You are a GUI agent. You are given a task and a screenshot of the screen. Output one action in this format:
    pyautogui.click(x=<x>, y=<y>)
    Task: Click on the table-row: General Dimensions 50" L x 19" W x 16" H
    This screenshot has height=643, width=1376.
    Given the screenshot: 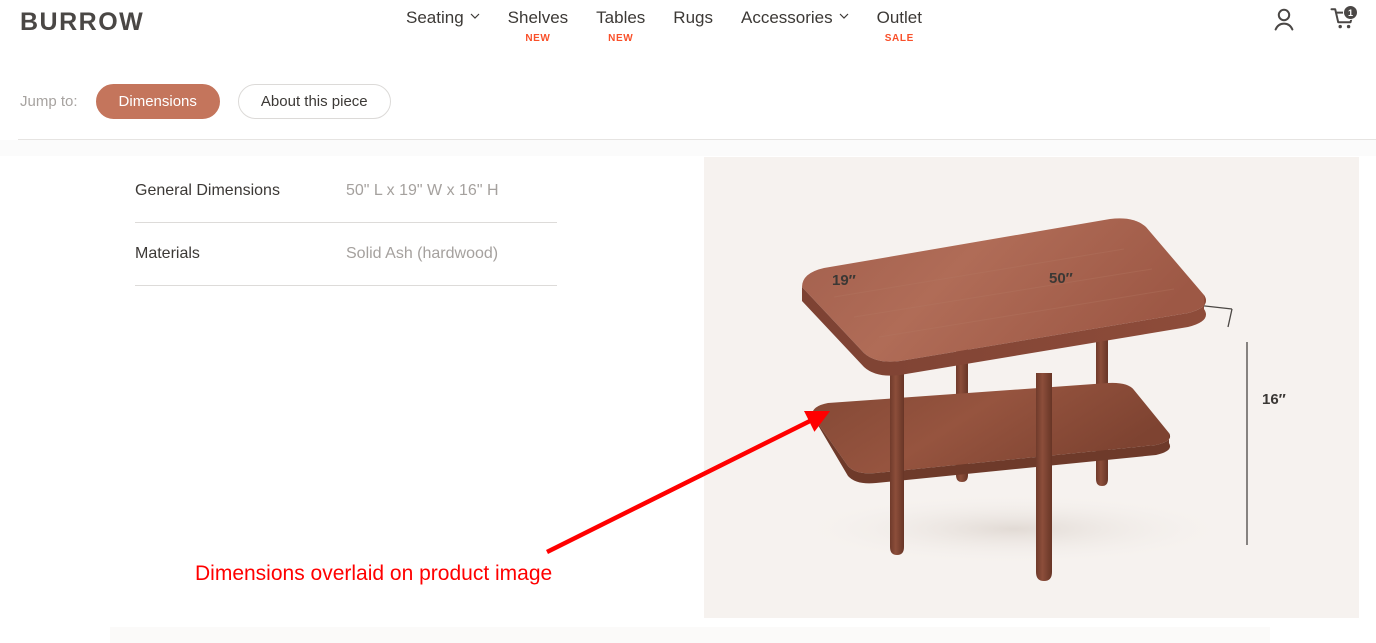 What is the action you would take?
    pyautogui.click(x=346, y=191)
    